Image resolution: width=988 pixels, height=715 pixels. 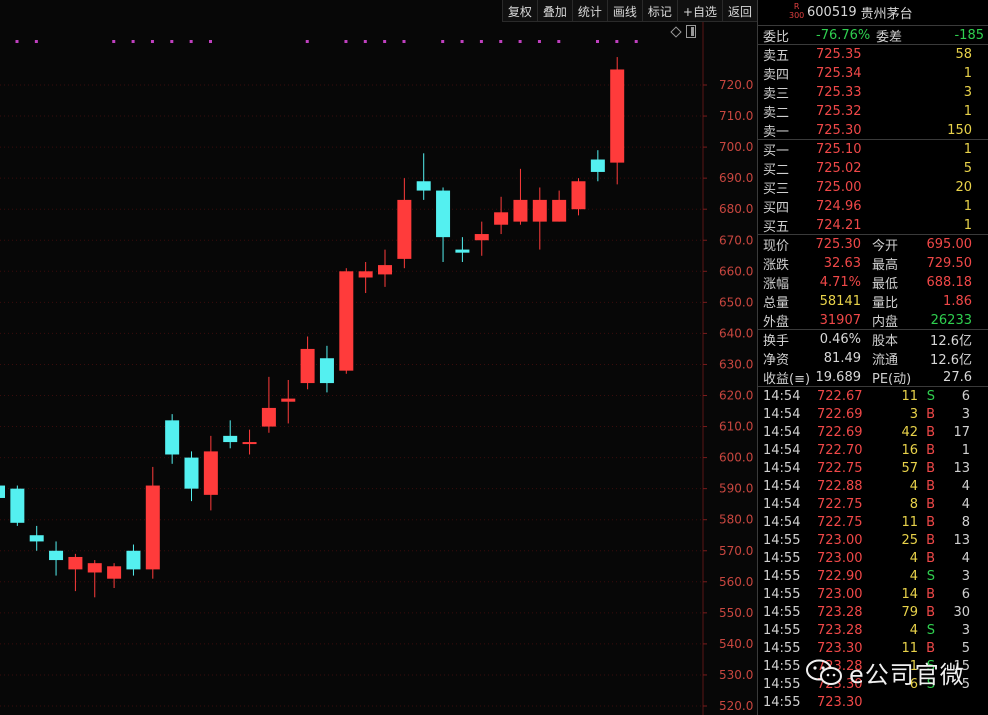 What do you see at coordinates (776, 208) in the screenshot?
I see `level-label: 买四` at bounding box center [776, 208].